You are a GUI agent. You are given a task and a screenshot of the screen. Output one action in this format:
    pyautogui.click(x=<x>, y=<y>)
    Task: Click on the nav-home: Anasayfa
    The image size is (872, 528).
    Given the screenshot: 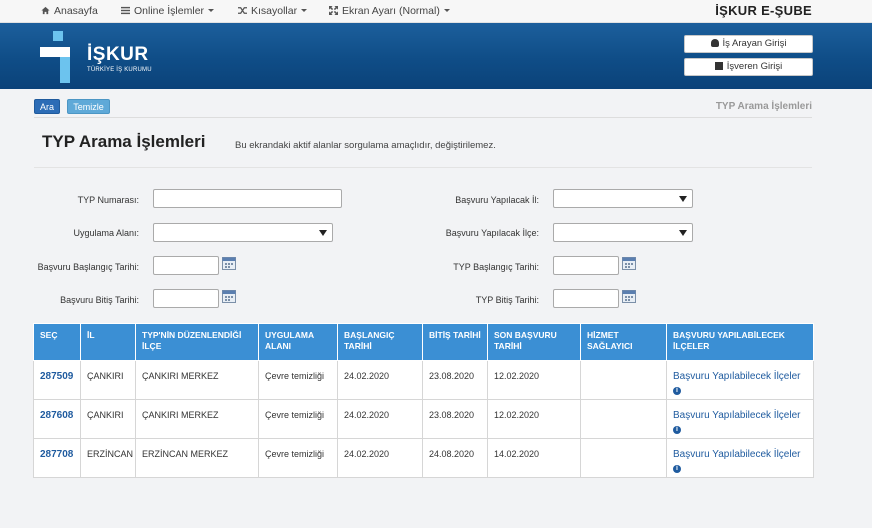 What is the action you would take?
    pyautogui.click(x=69, y=11)
    